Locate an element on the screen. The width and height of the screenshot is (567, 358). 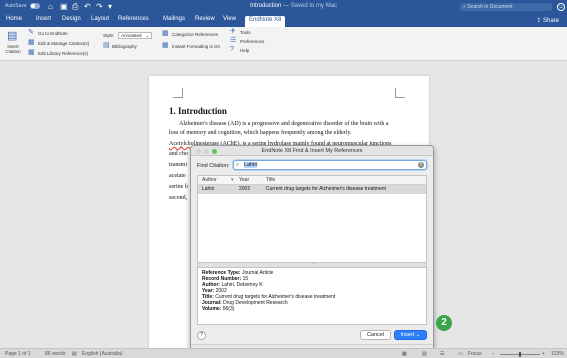
language: English (Australia) is located at coordinates (102, 354).